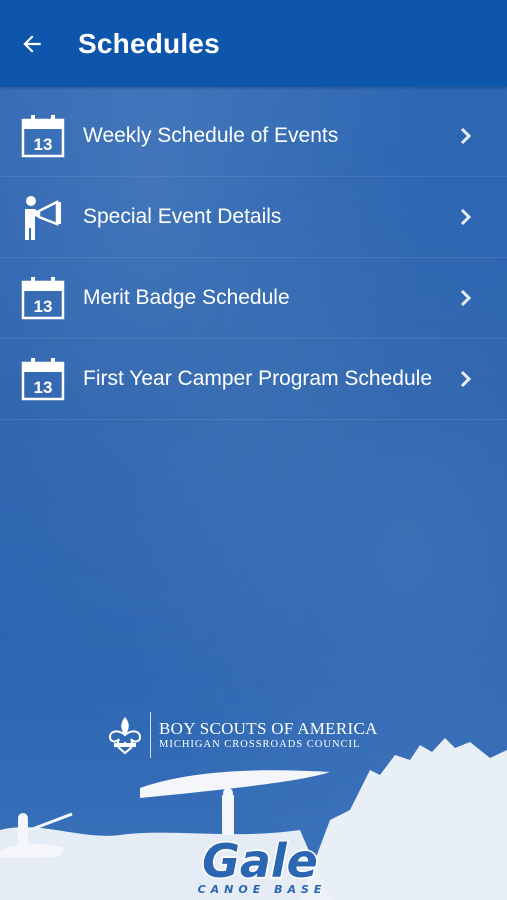 The height and width of the screenshot is (900, 507). What do you see at coordinates (149, 43) in the screenshot?
I see `page-title: Schedules` at bounding box center [149, 43].